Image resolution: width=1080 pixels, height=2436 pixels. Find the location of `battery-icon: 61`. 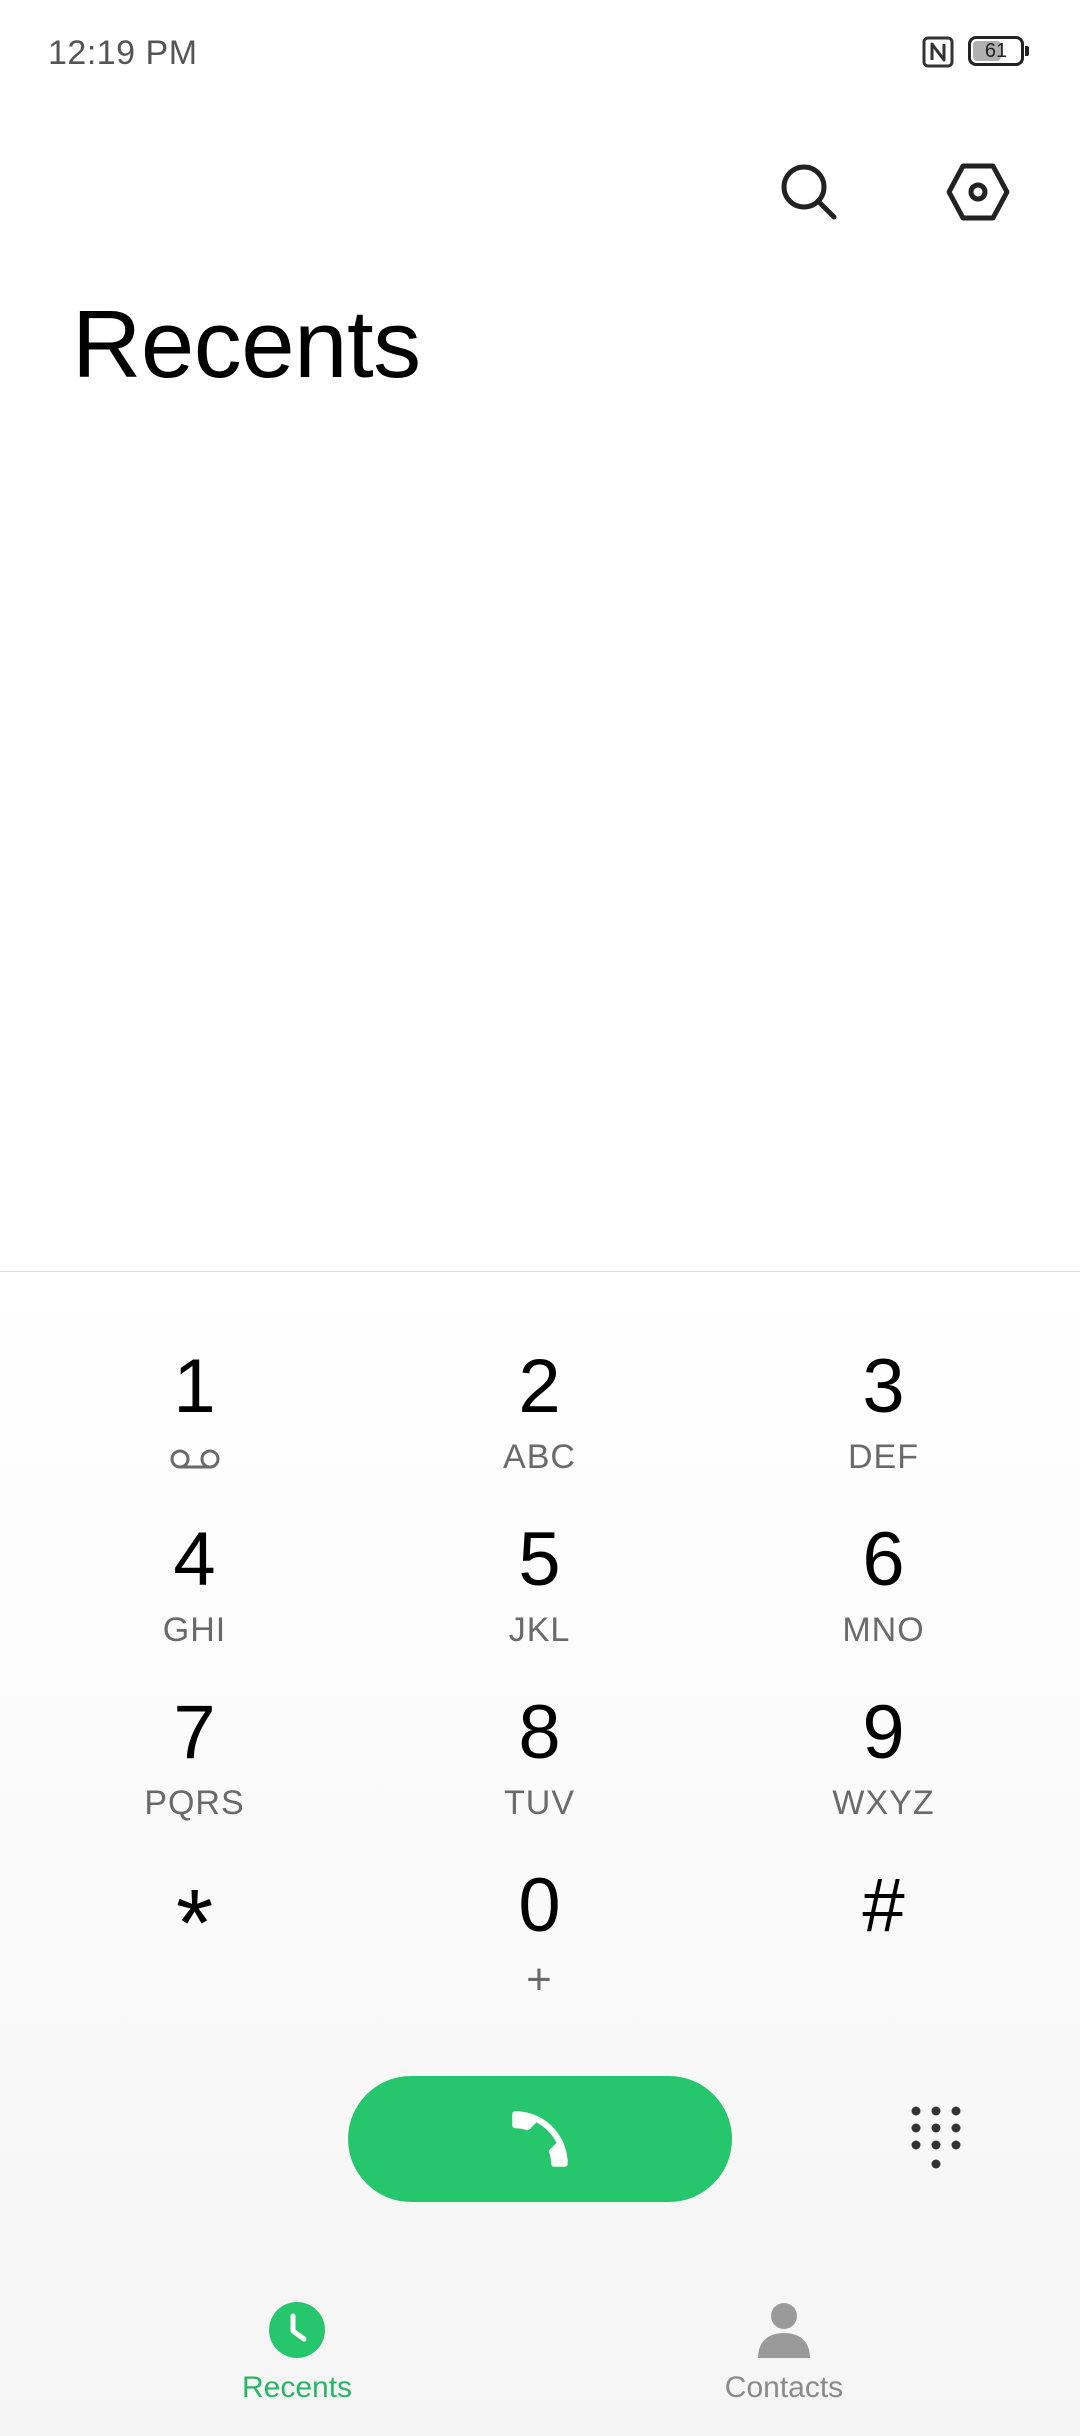

battery-icon: 61 is located at coordinates (999, 52).